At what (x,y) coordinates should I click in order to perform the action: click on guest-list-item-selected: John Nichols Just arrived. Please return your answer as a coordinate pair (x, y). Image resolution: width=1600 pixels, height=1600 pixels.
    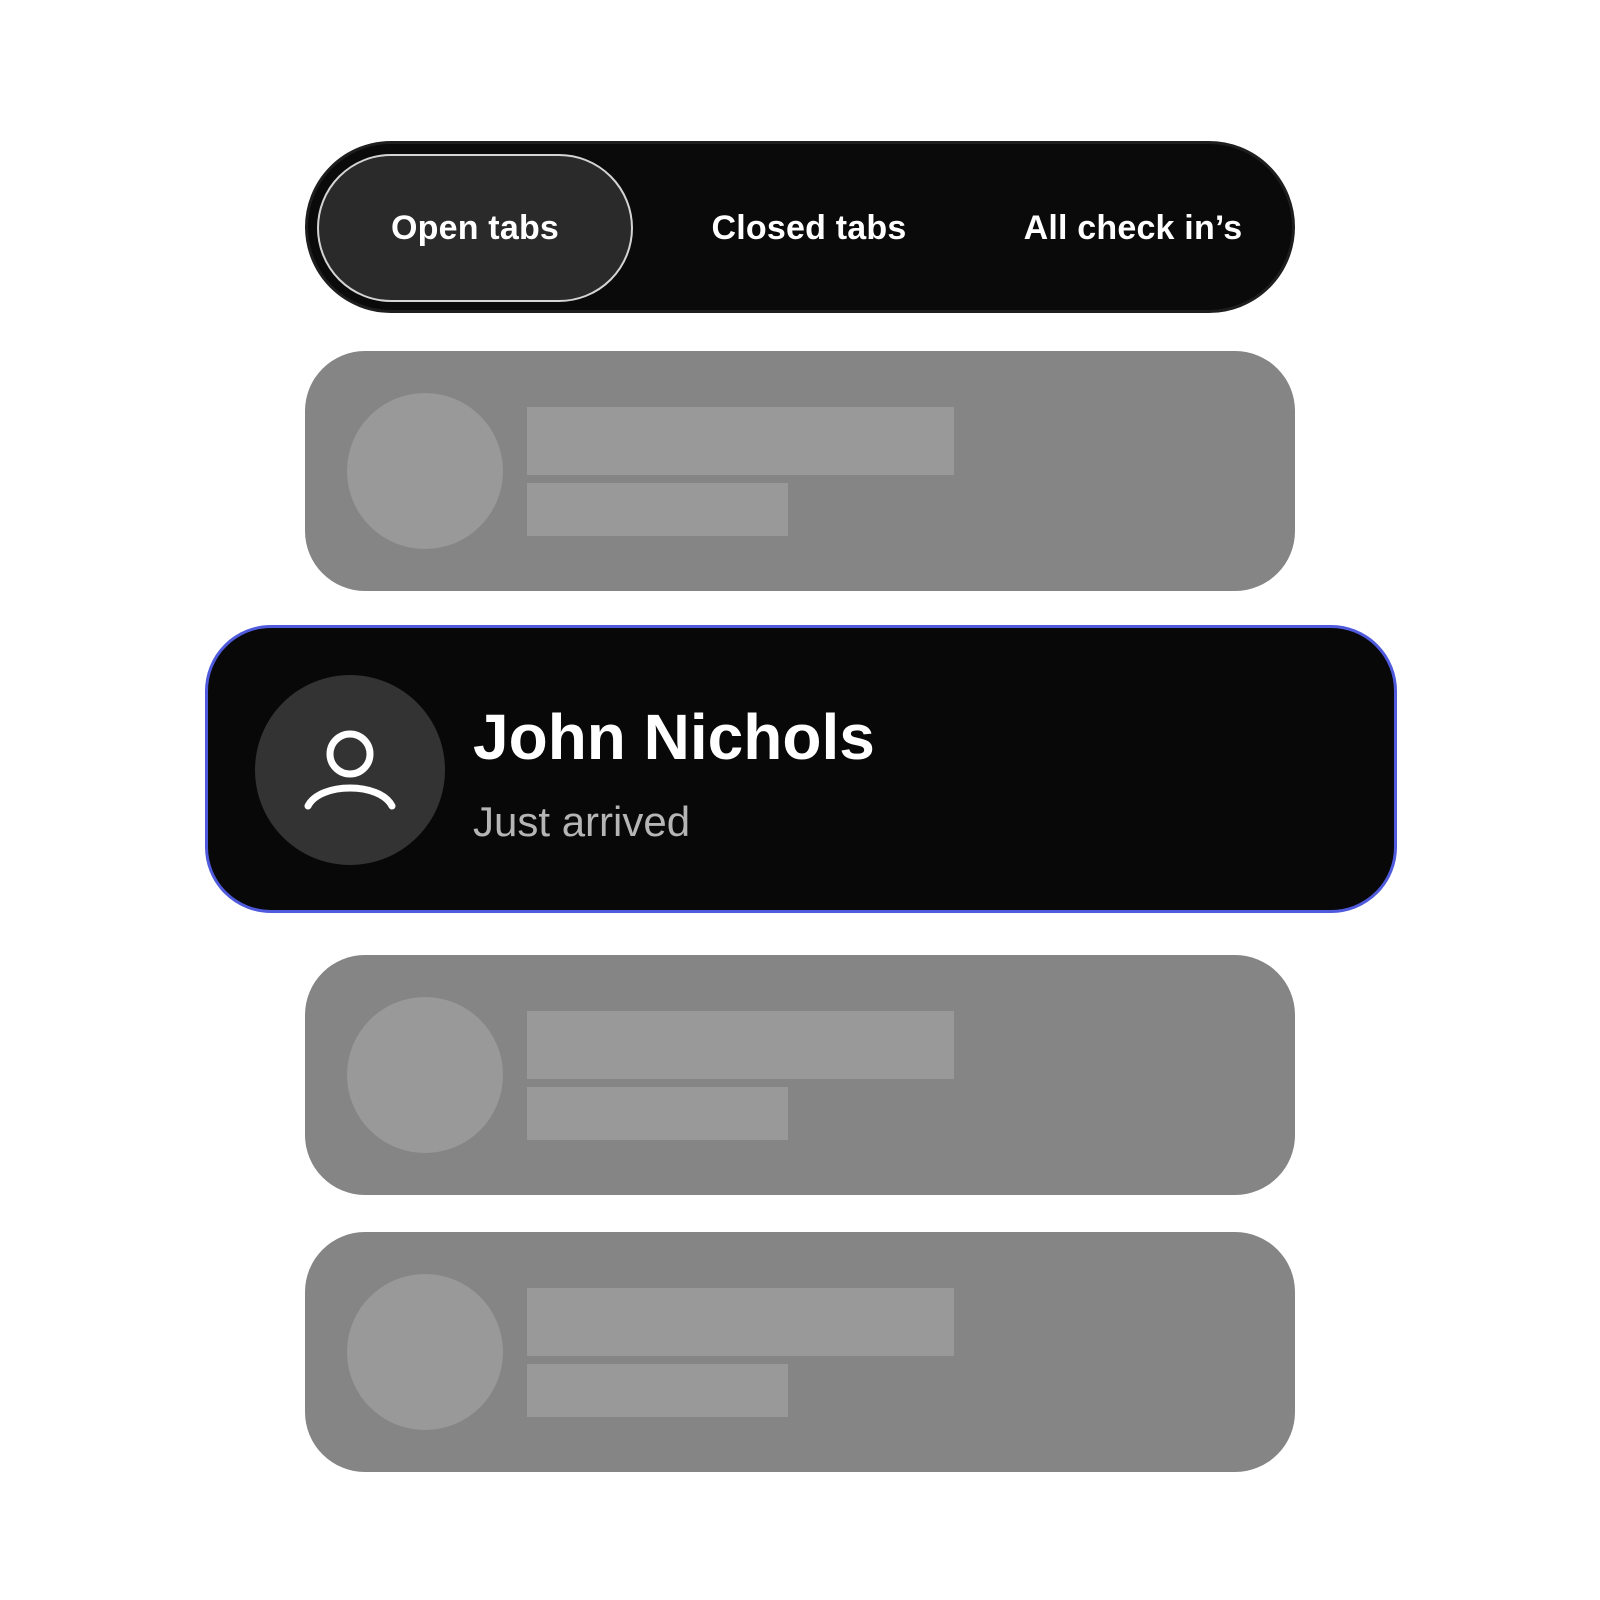
    Looking at the image, I should click on (801, 769).